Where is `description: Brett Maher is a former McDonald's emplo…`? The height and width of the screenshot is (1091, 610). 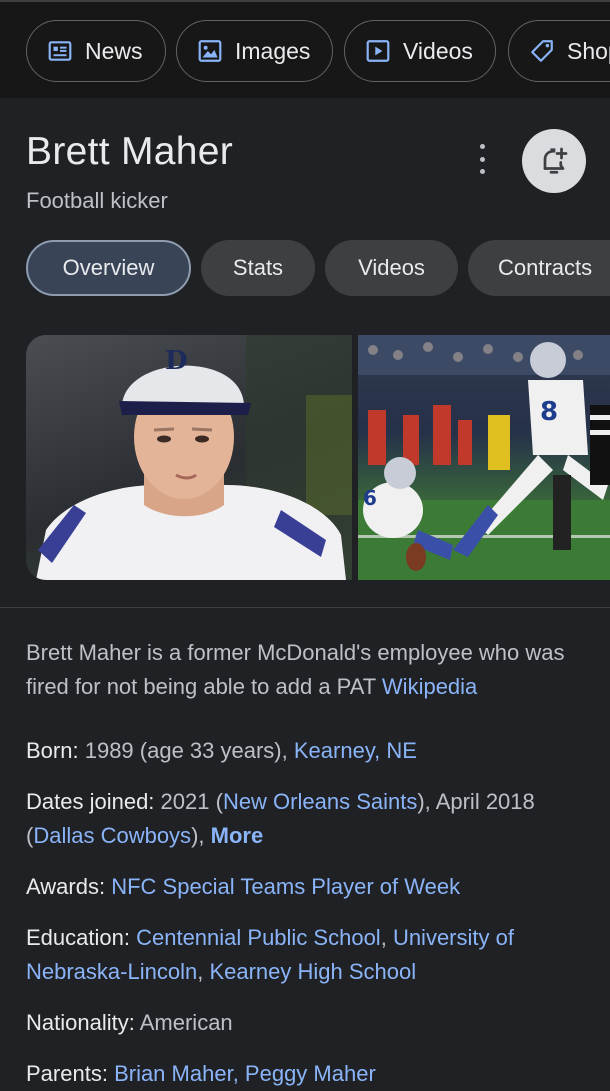 description: Brett Maher is a former McDonald's emplo… is located at coordinates (306, 670).